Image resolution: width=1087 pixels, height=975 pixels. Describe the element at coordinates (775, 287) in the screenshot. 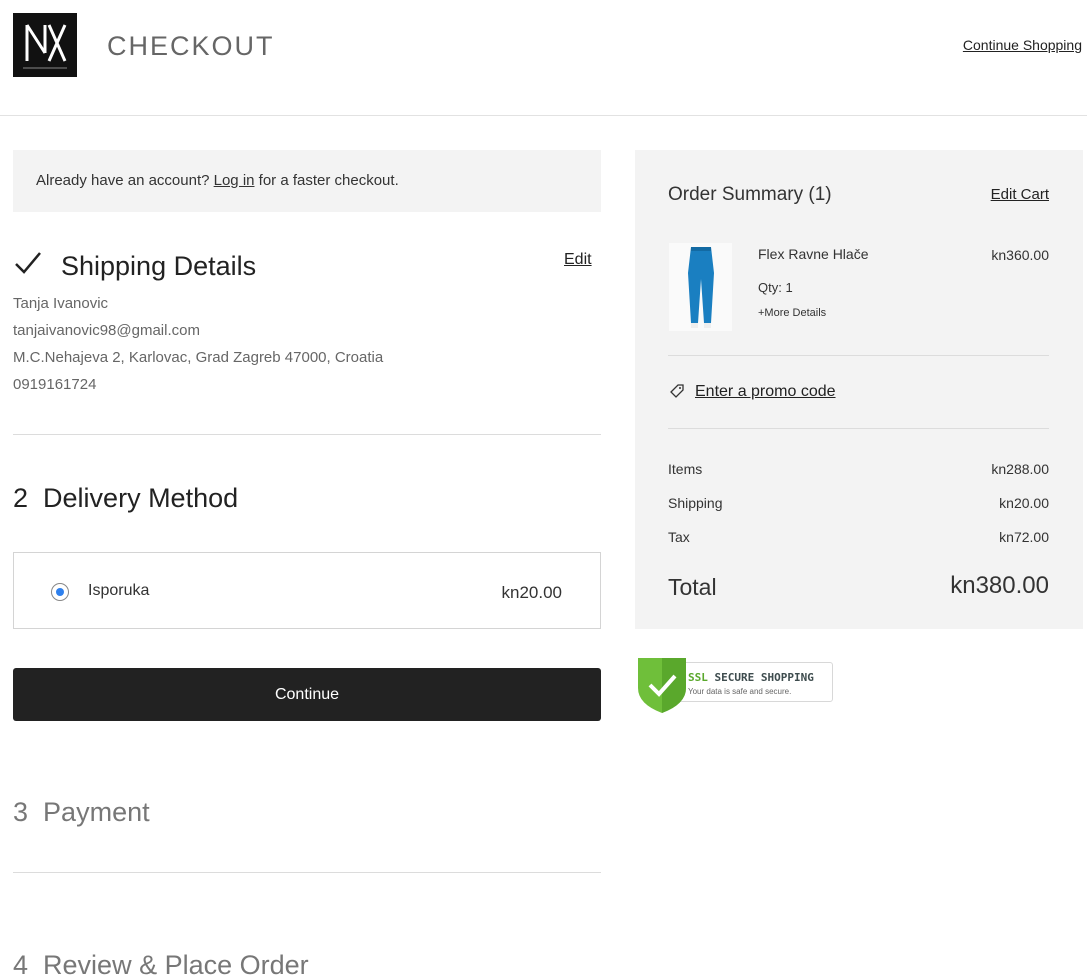

I see `product-quantity: Qty: 1` at that location.